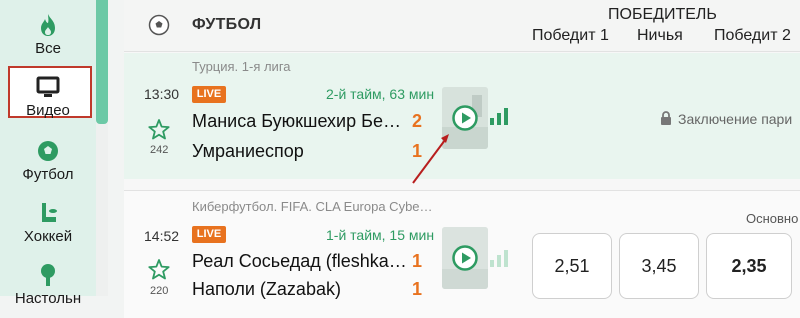  Describe the element at coordinates (227, 24) in the screenshot. I see `sport-title: ФУТБОЛ` at that location.